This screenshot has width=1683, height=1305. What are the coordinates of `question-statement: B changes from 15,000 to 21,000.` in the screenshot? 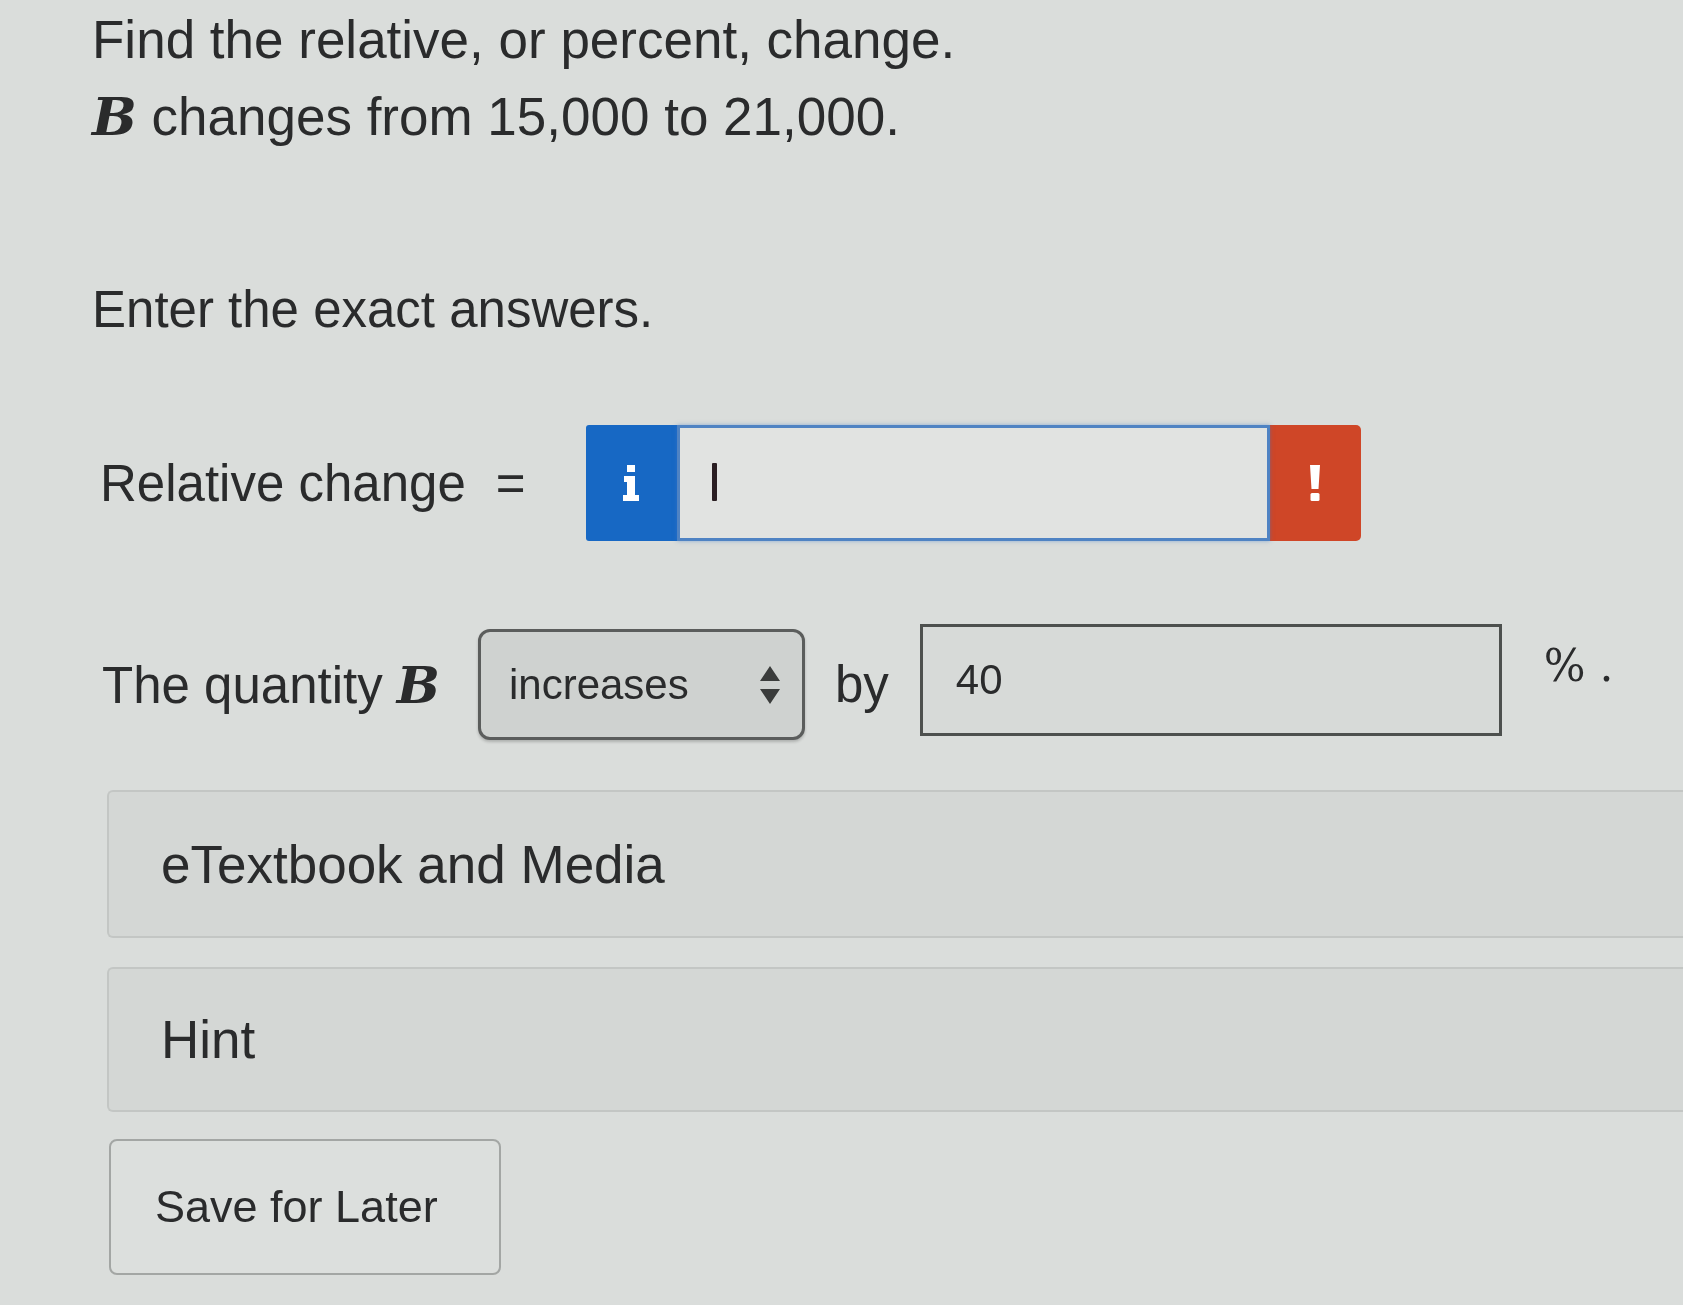 It's located at (496, 116).